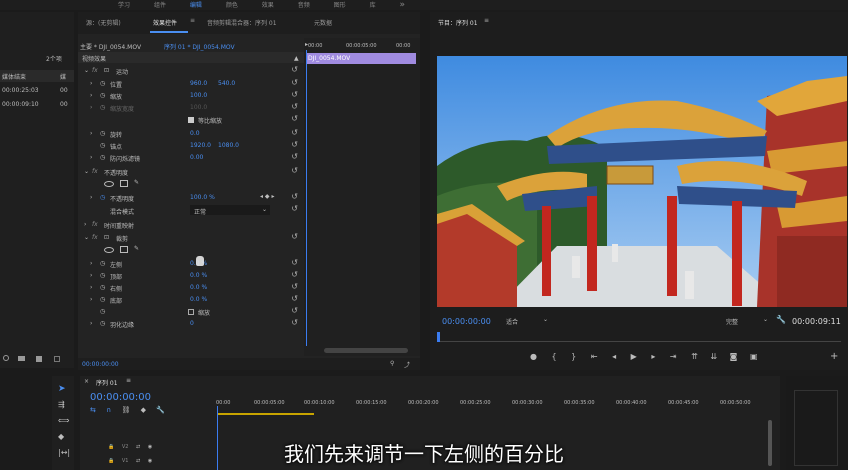  I want to click on workspace-tab-audio: 音频, so click(304, 5).